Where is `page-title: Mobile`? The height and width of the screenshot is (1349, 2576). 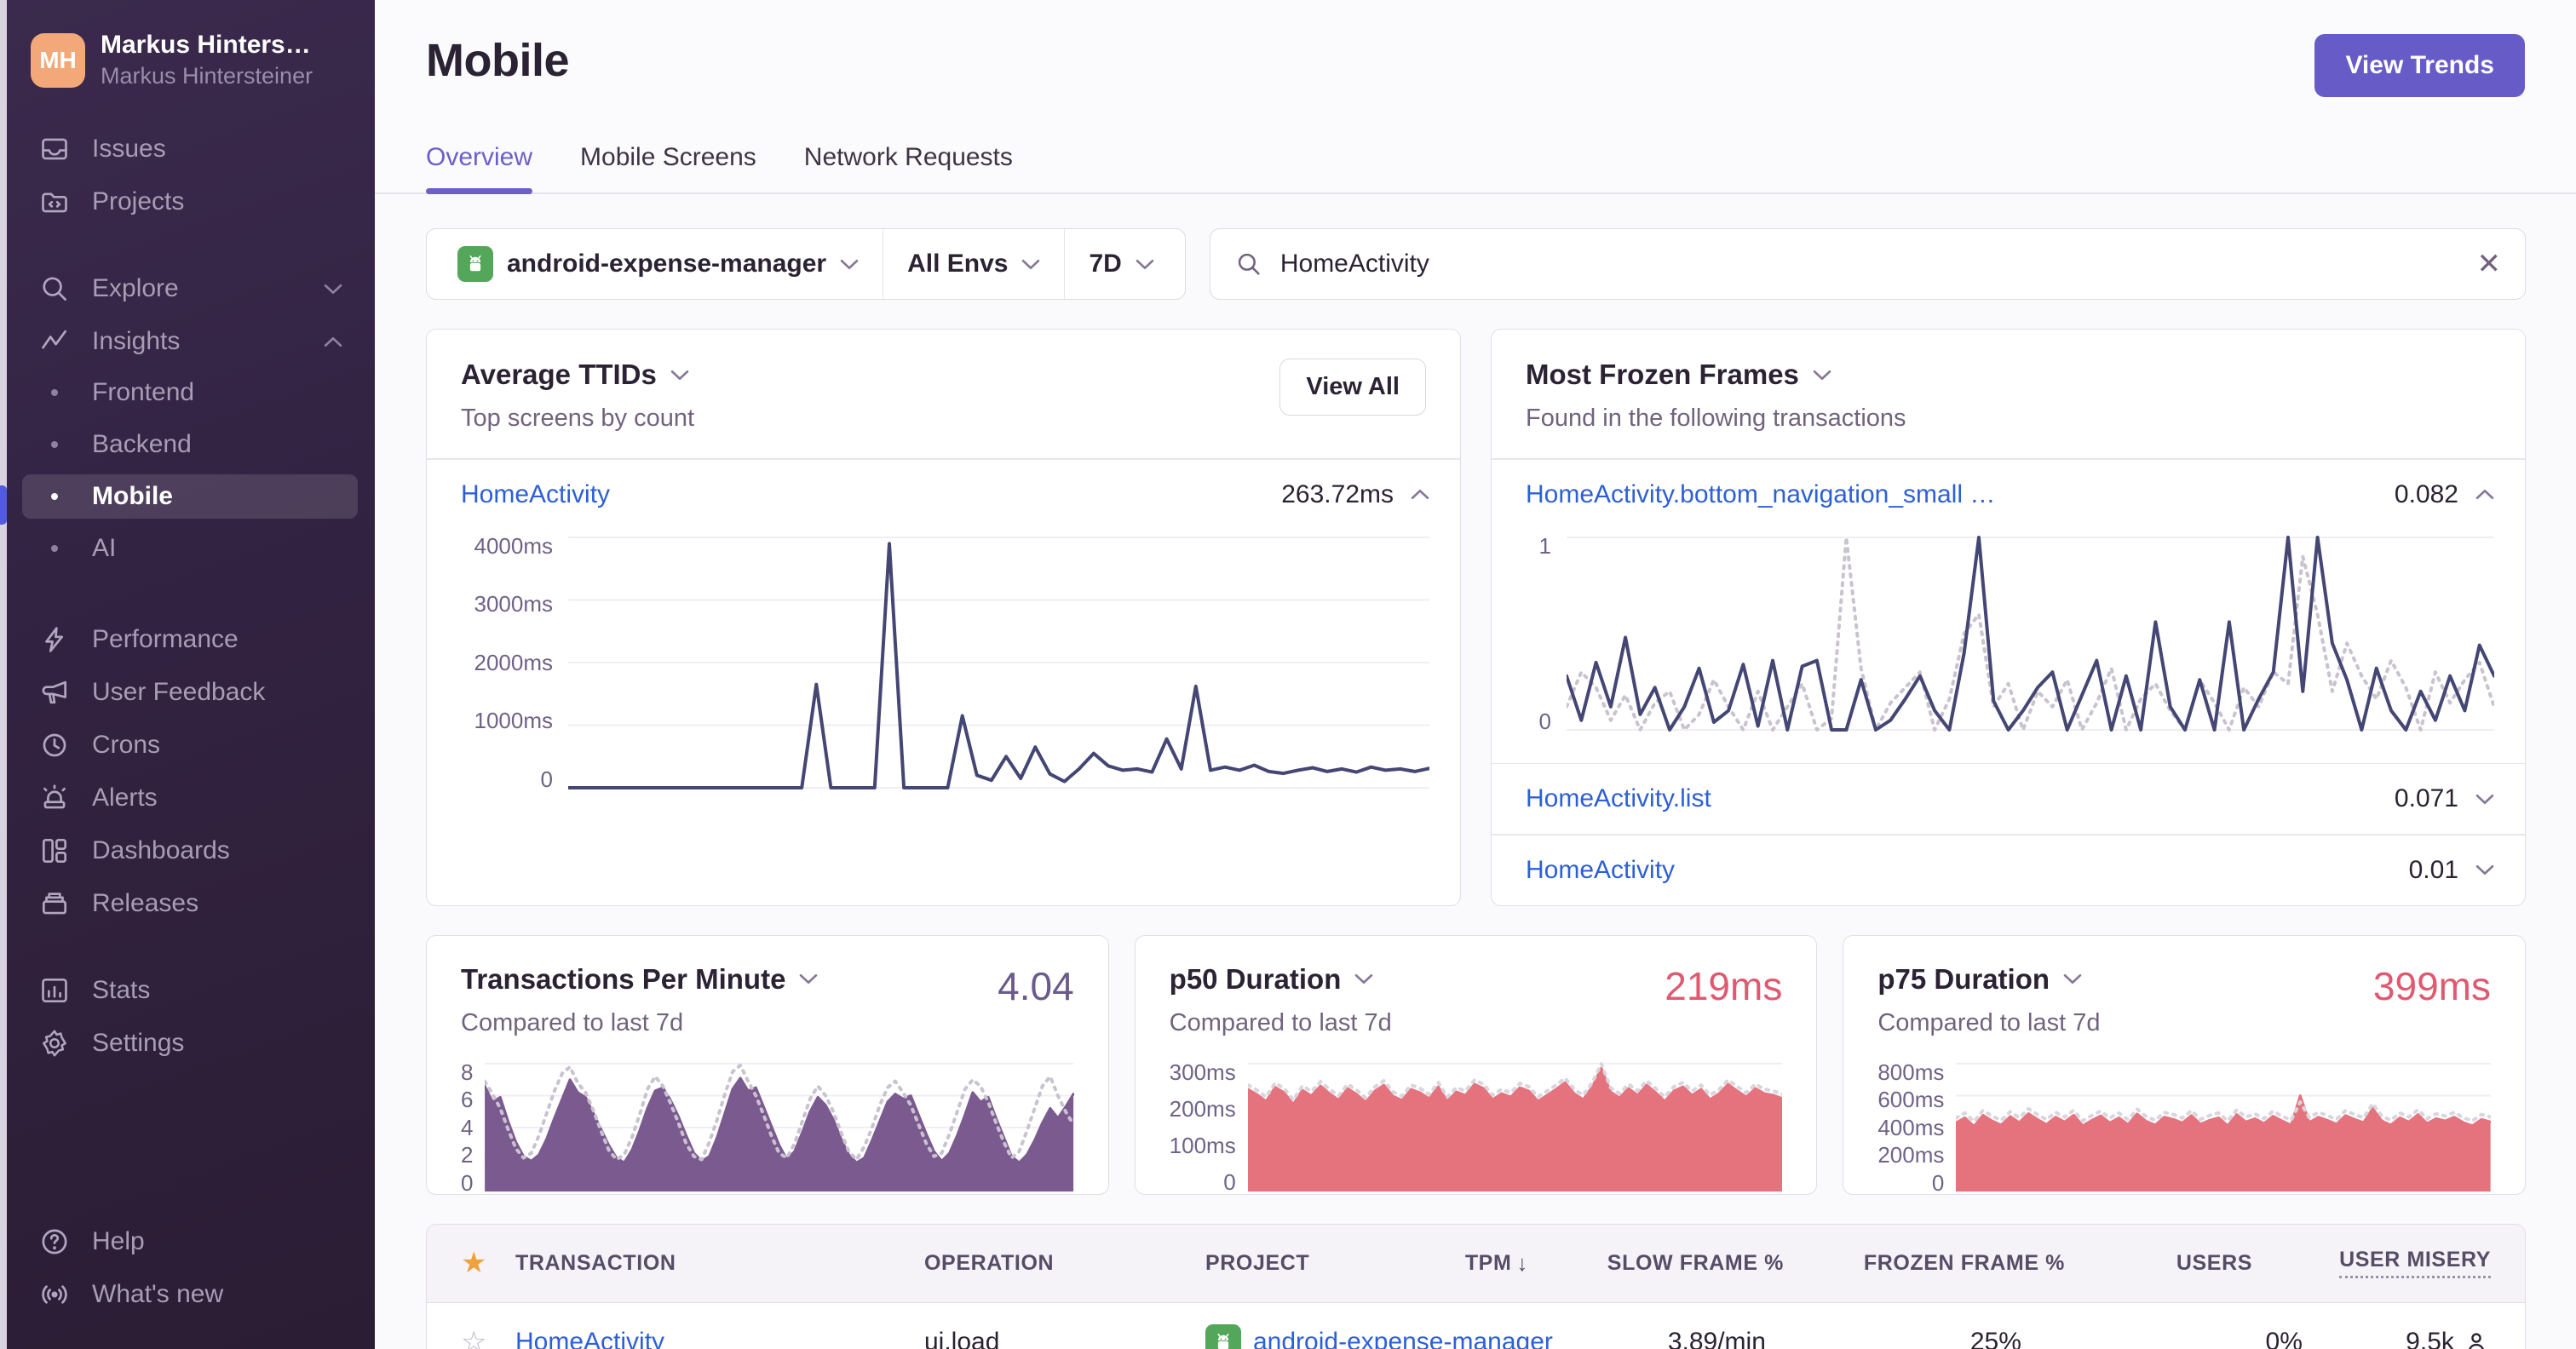
page-title: Mobile is located at coordinates (498, 61).